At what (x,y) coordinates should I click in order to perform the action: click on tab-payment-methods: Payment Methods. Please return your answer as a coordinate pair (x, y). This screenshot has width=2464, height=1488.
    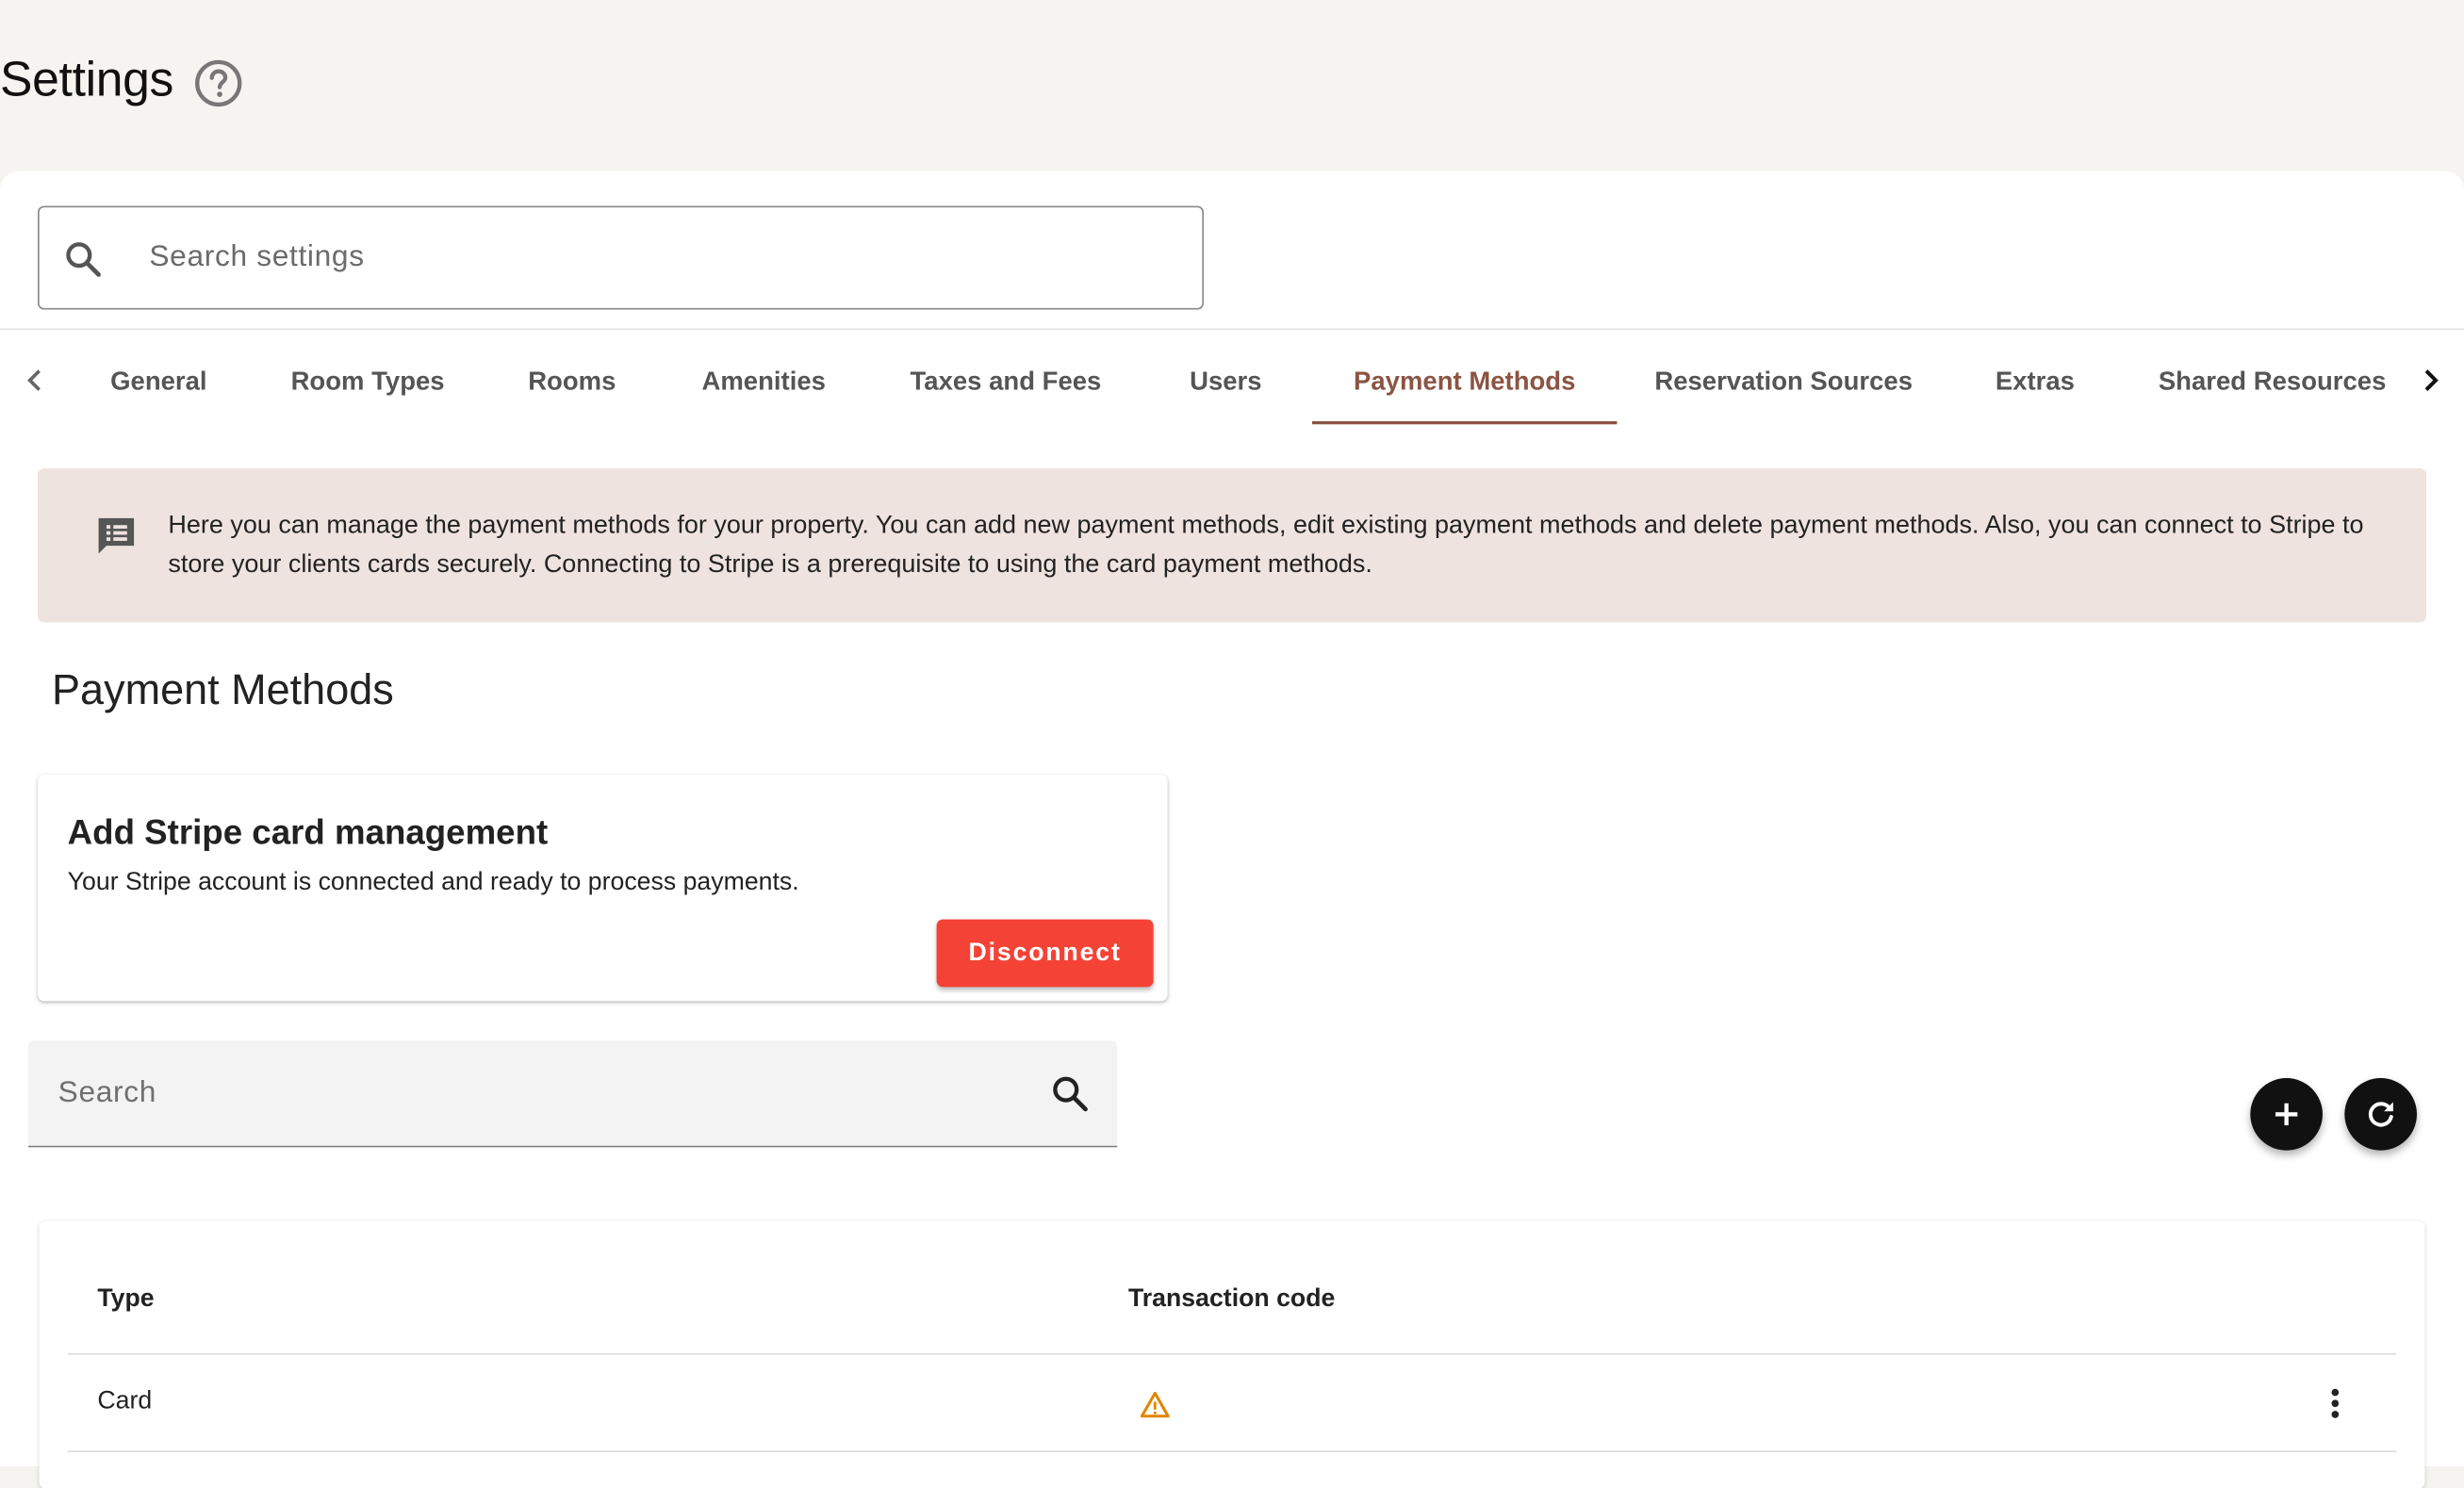
    Looking at the image, I should click on (1464, 381).